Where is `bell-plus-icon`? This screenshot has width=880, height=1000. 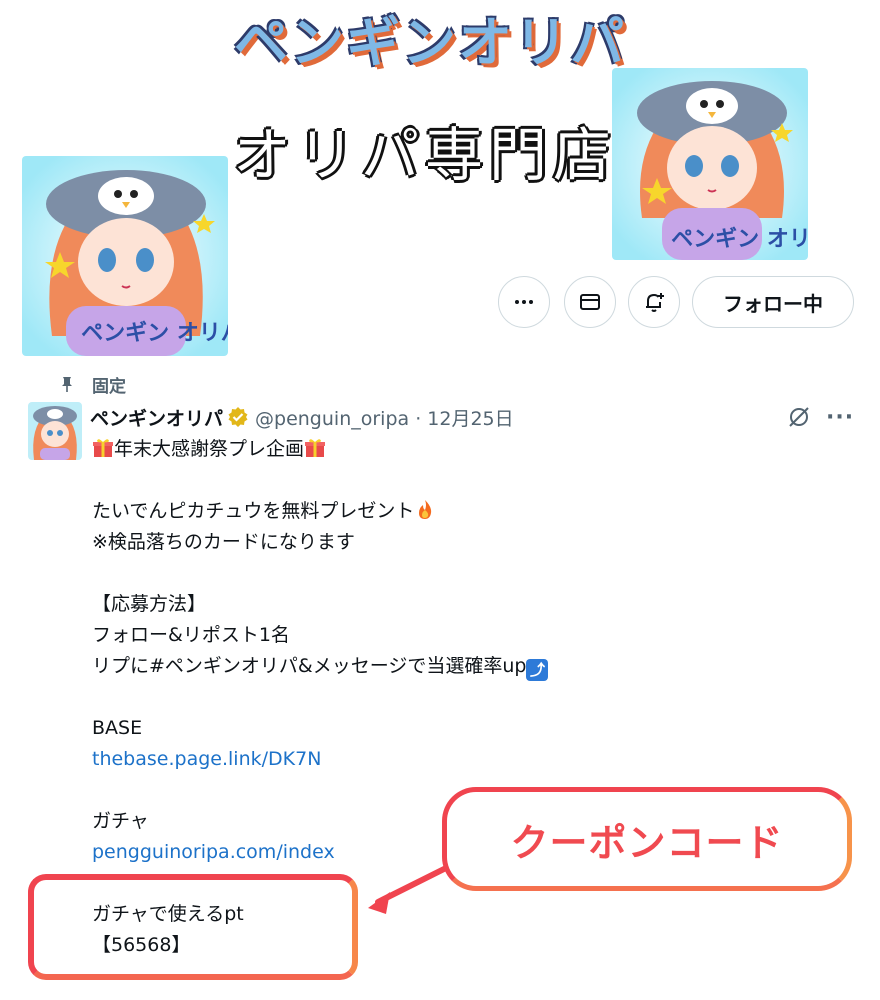
bell-plus-icon is located at coordinates (655, 302).